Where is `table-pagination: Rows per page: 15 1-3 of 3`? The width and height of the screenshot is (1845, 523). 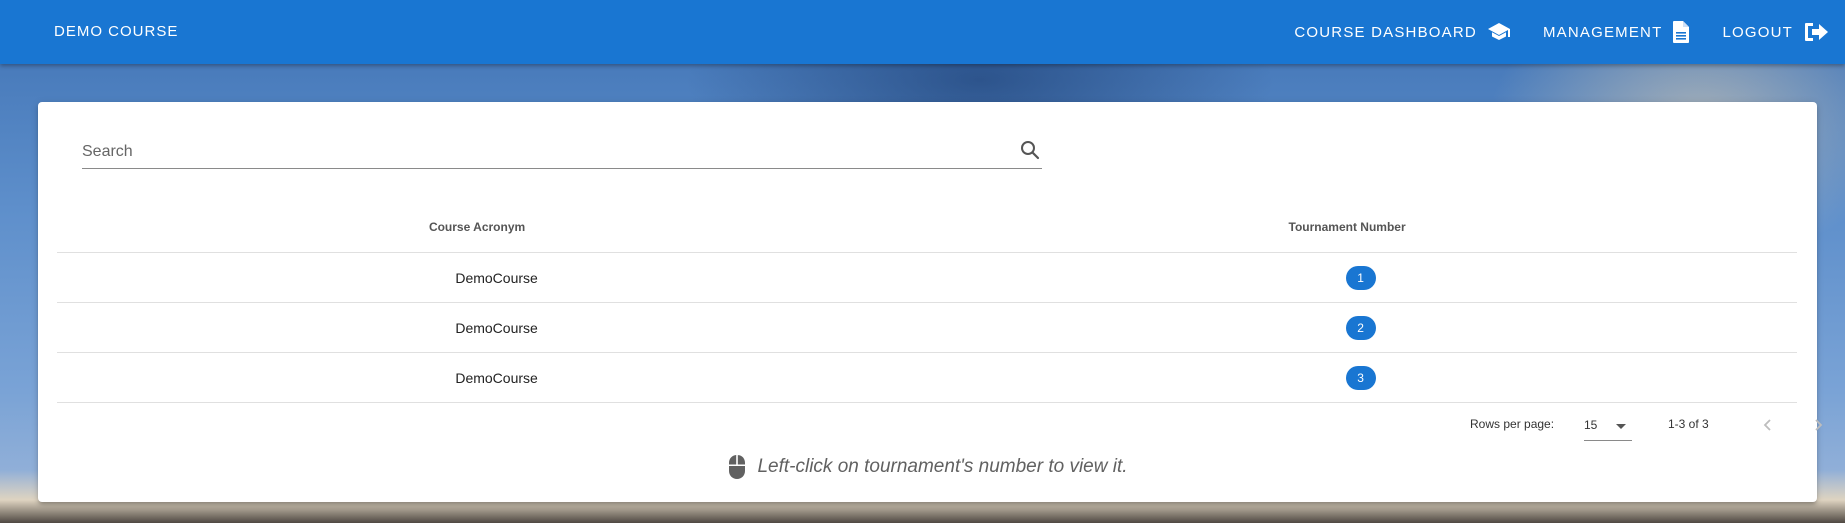
table-pagination: Rows per page: 15 1-3 of 3 is located at coordinates (1516, 422).